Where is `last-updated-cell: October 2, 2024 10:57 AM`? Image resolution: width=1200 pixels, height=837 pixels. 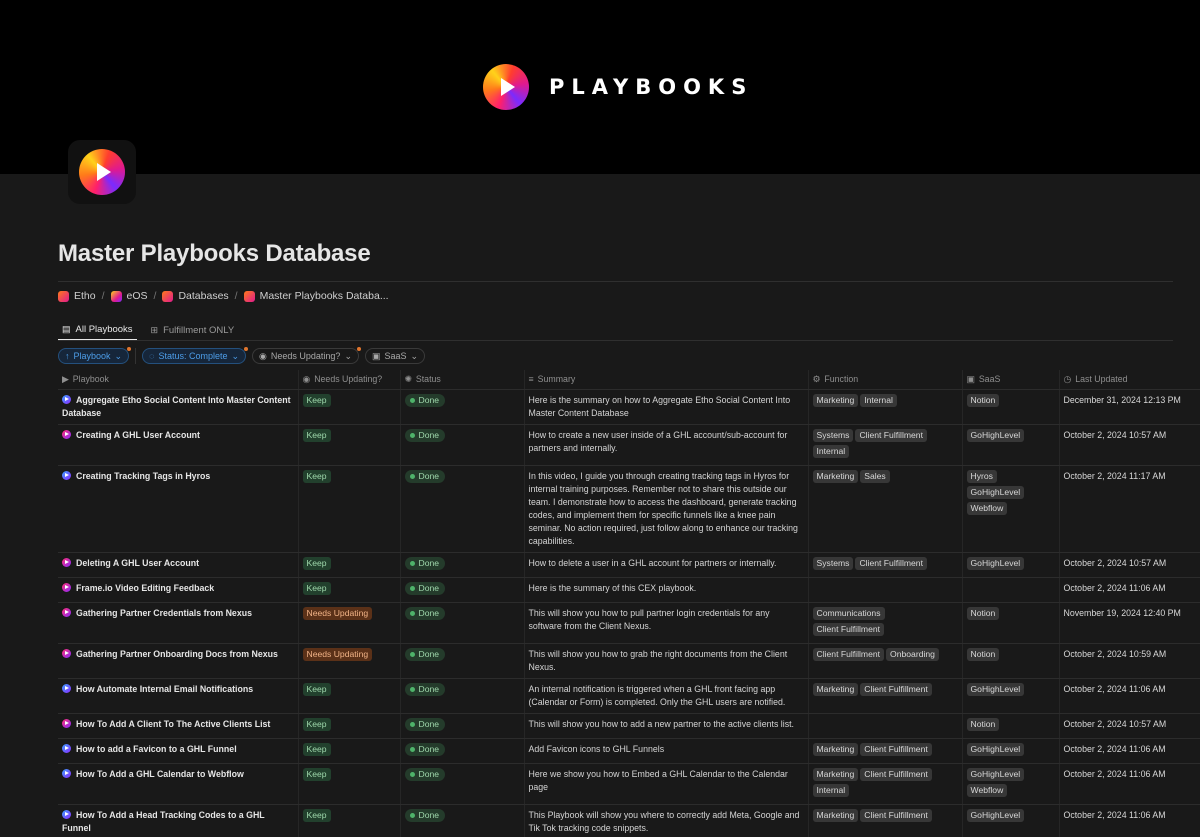 last-updated-cell: October 2, 2024 10:57 AM is located at coordinates (1129, 445).